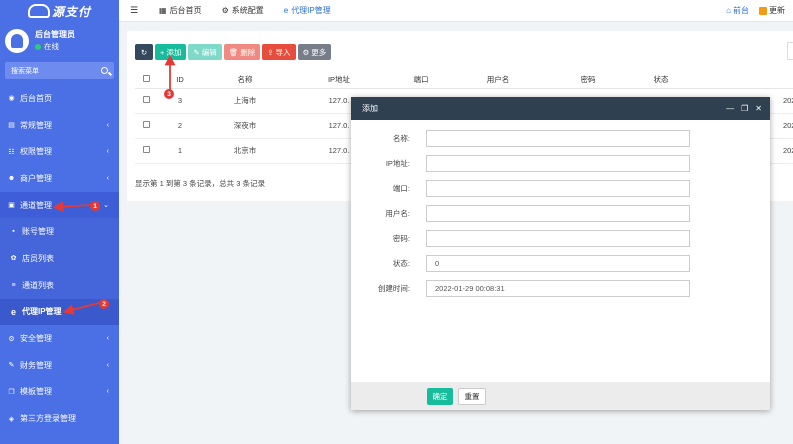  I want to click on name-input, so click(558, 138).